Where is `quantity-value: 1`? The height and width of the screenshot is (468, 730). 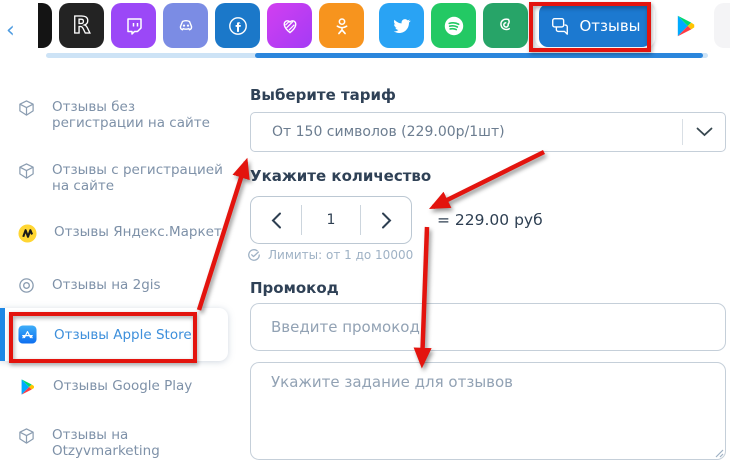 quantity-value: 1 is located at coordinates (331, 220).